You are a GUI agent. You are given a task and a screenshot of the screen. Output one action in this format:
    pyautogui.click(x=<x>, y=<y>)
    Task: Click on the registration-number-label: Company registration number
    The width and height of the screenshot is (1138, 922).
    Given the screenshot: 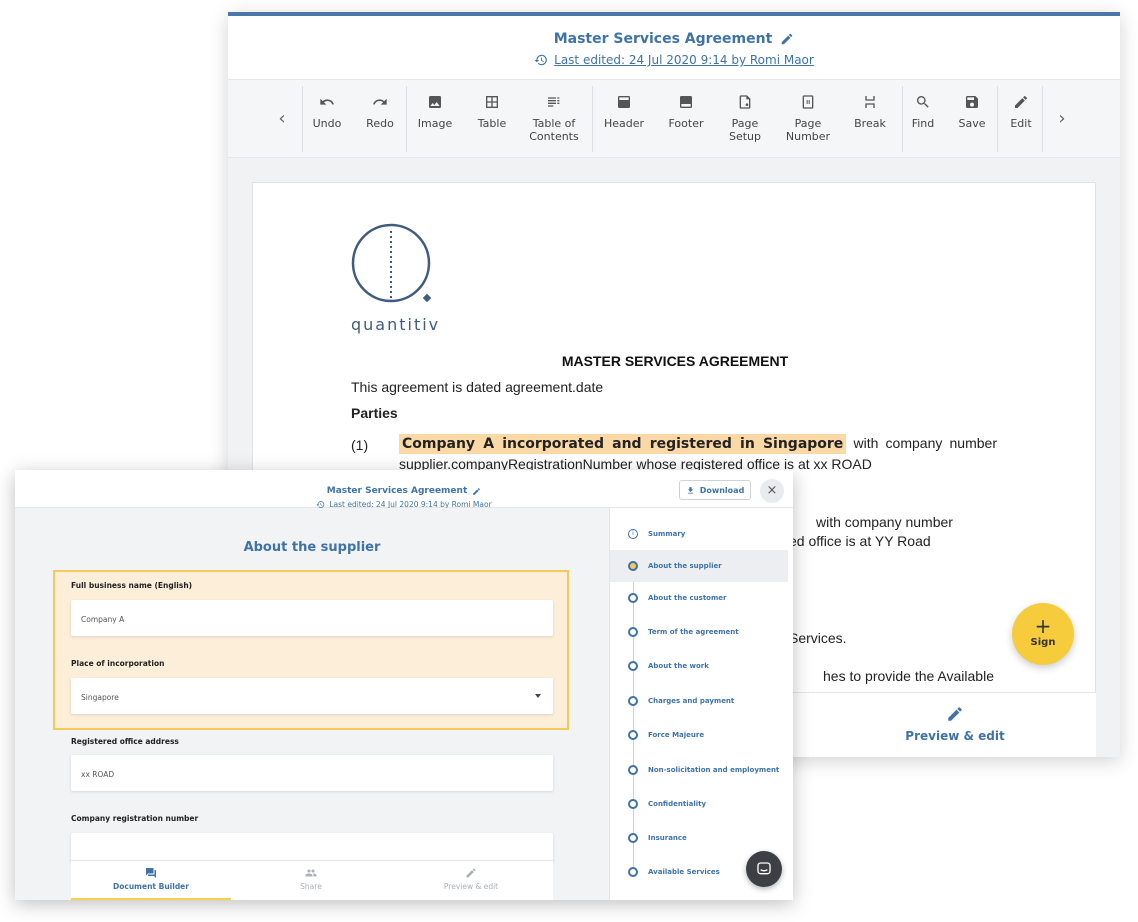 What is the action you would take?
    pyautogui.click(x=135, y=818)
    